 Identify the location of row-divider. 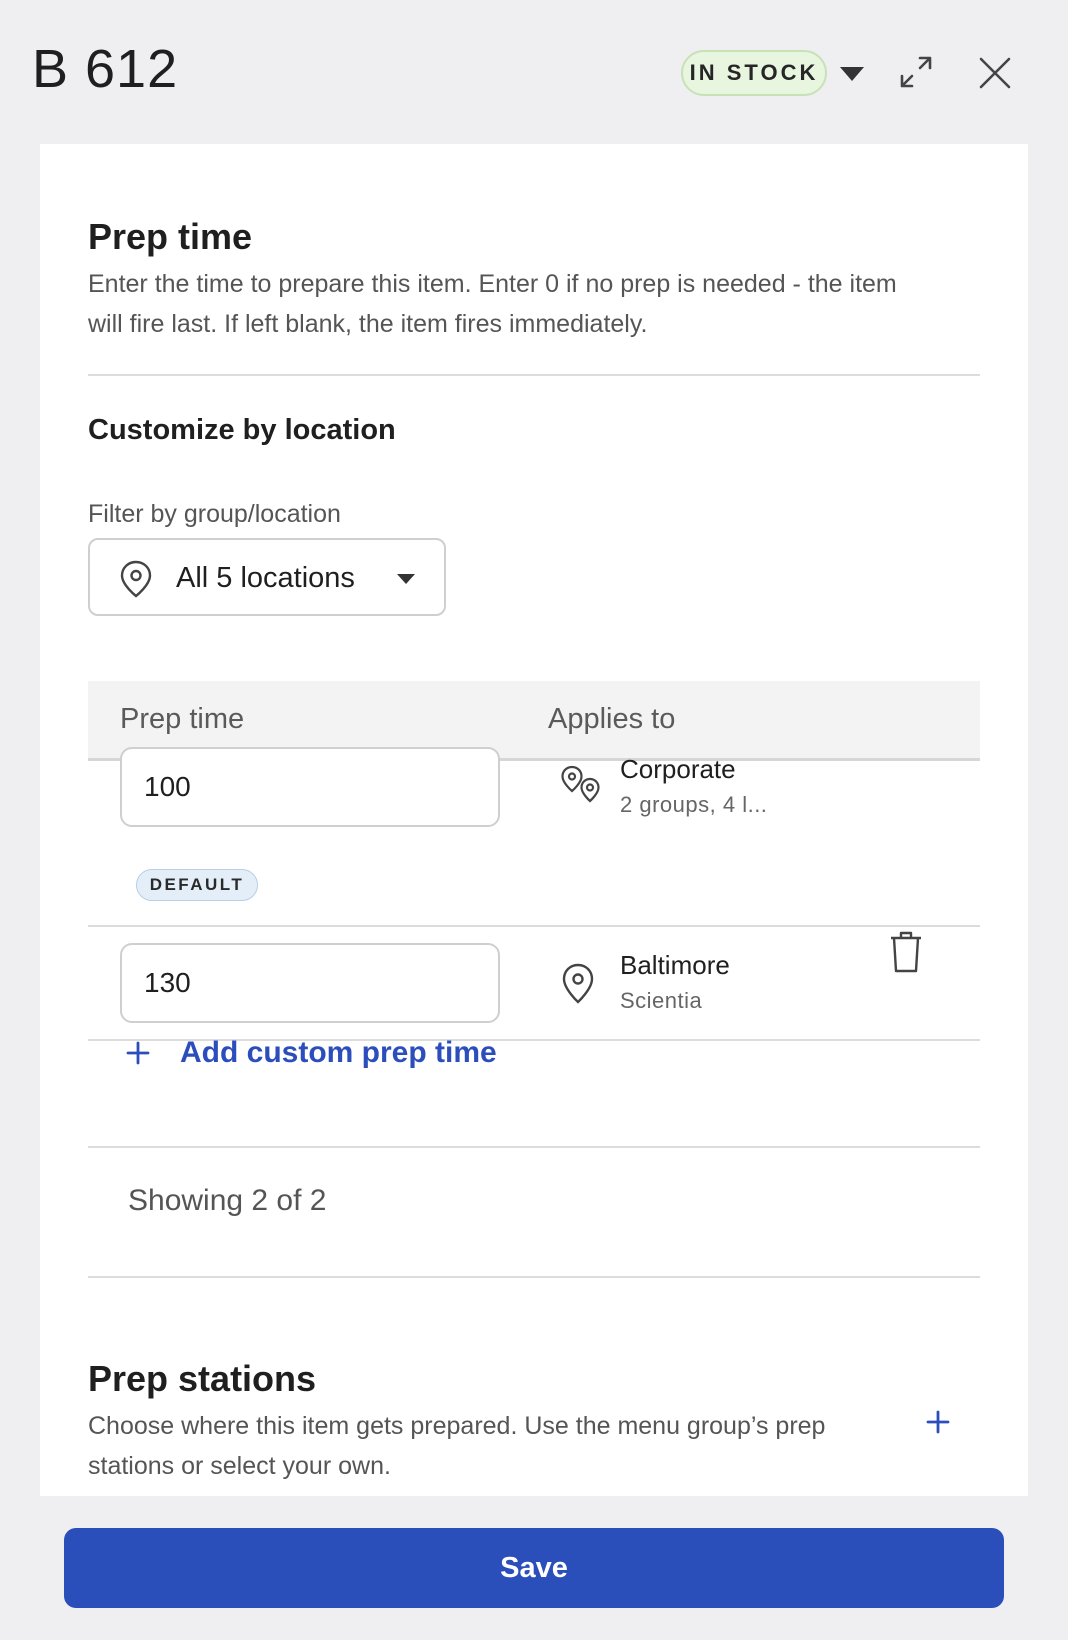
(534, 926).